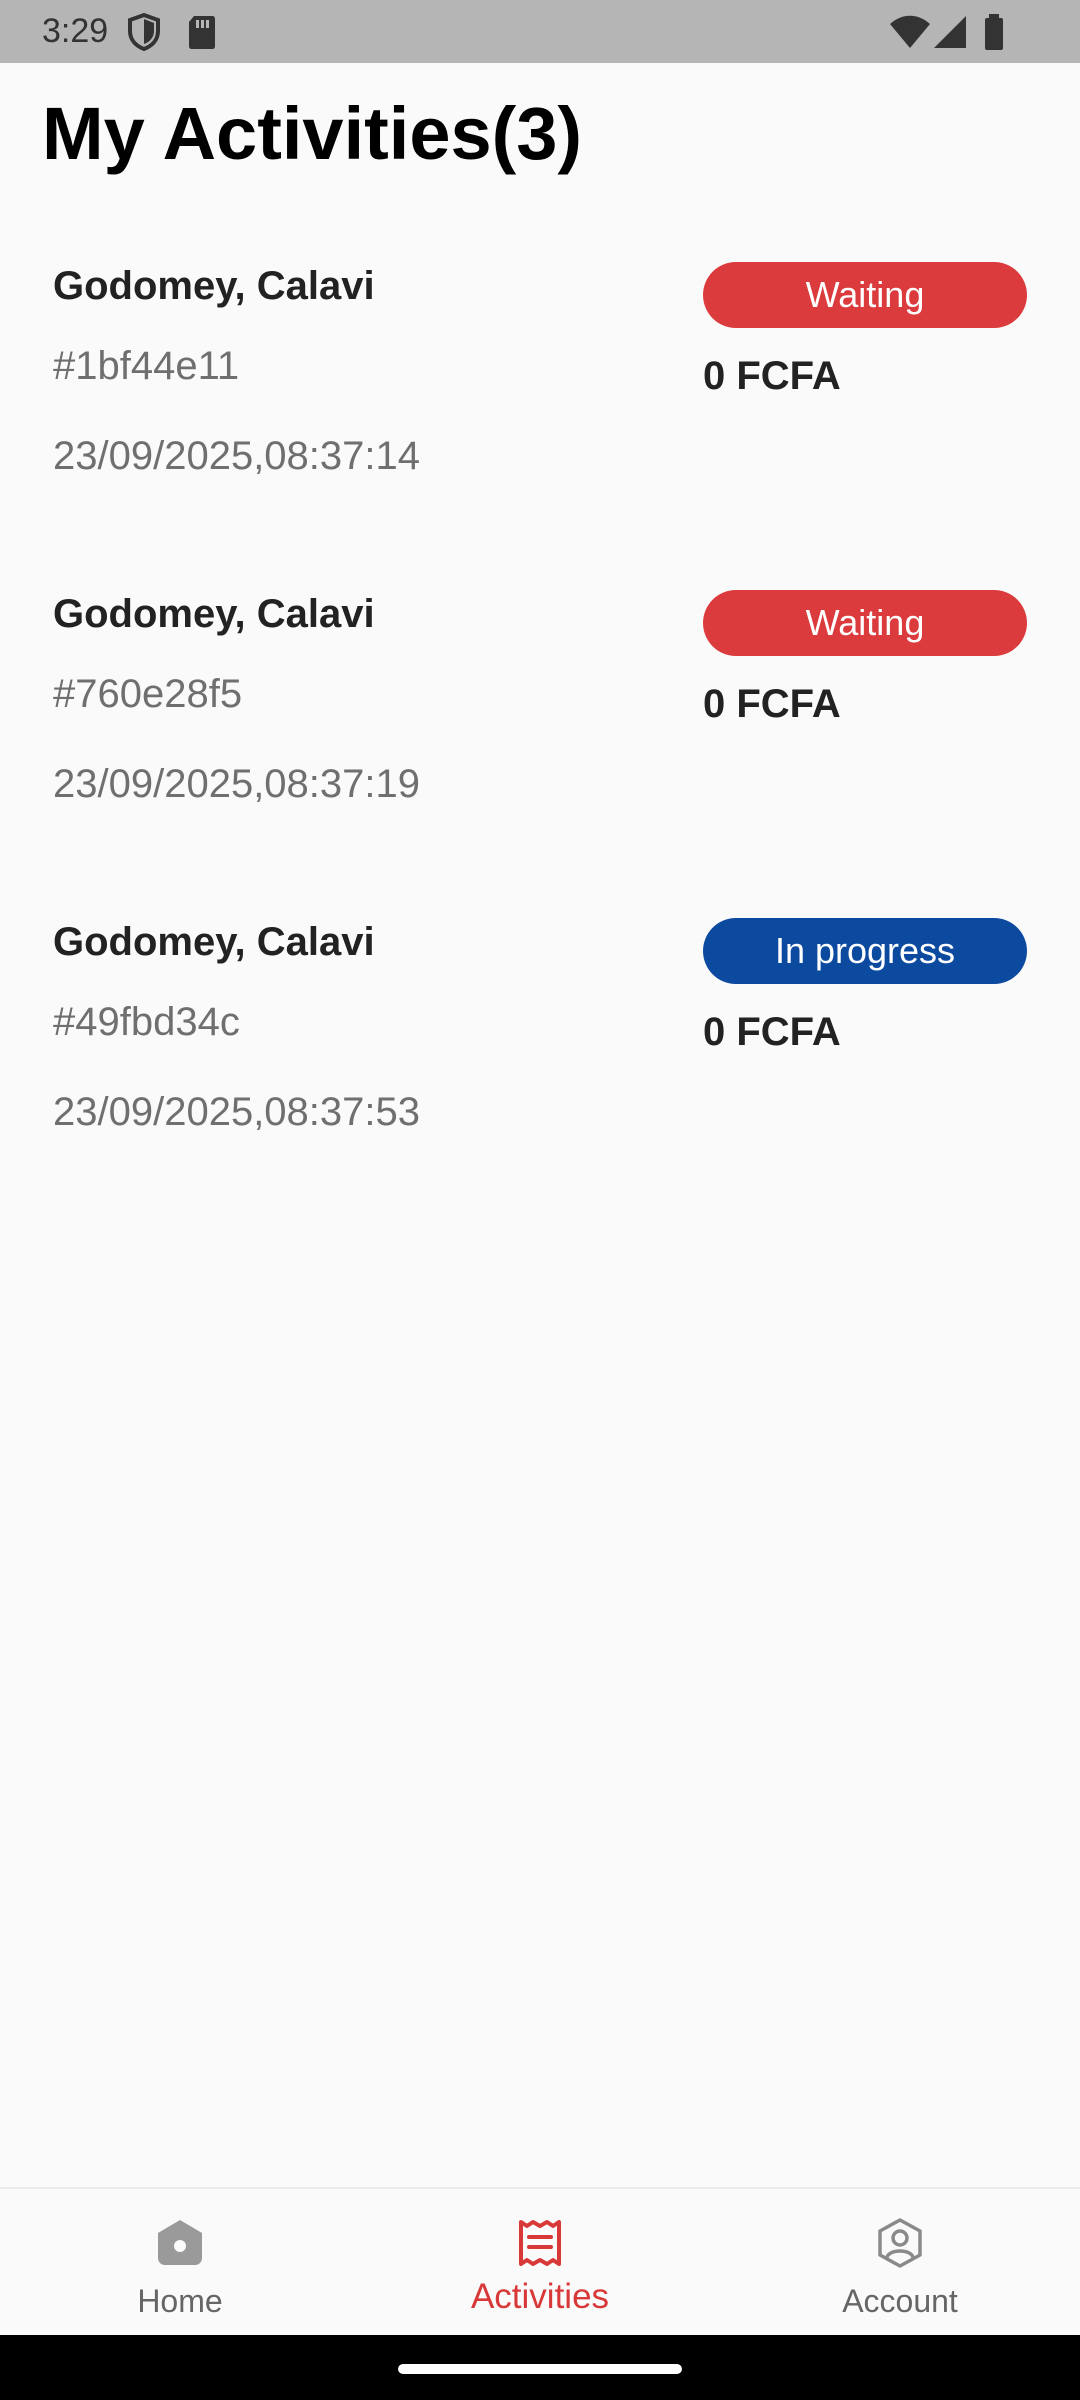 The width and height of the screenshot is (1080, 2400). I want to click on bottom-nav: Home Activities Account, so click(540, 2262).